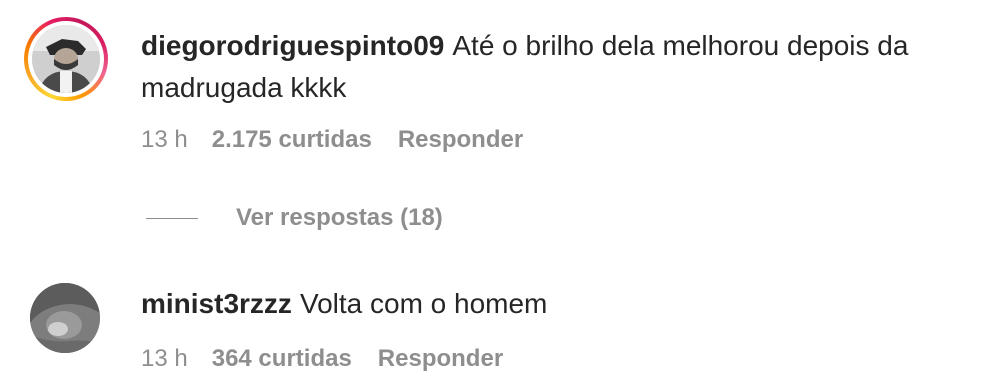 The image size is (984, 387). I want to click on comment-body: Volta com o homem, so click(423, 303).